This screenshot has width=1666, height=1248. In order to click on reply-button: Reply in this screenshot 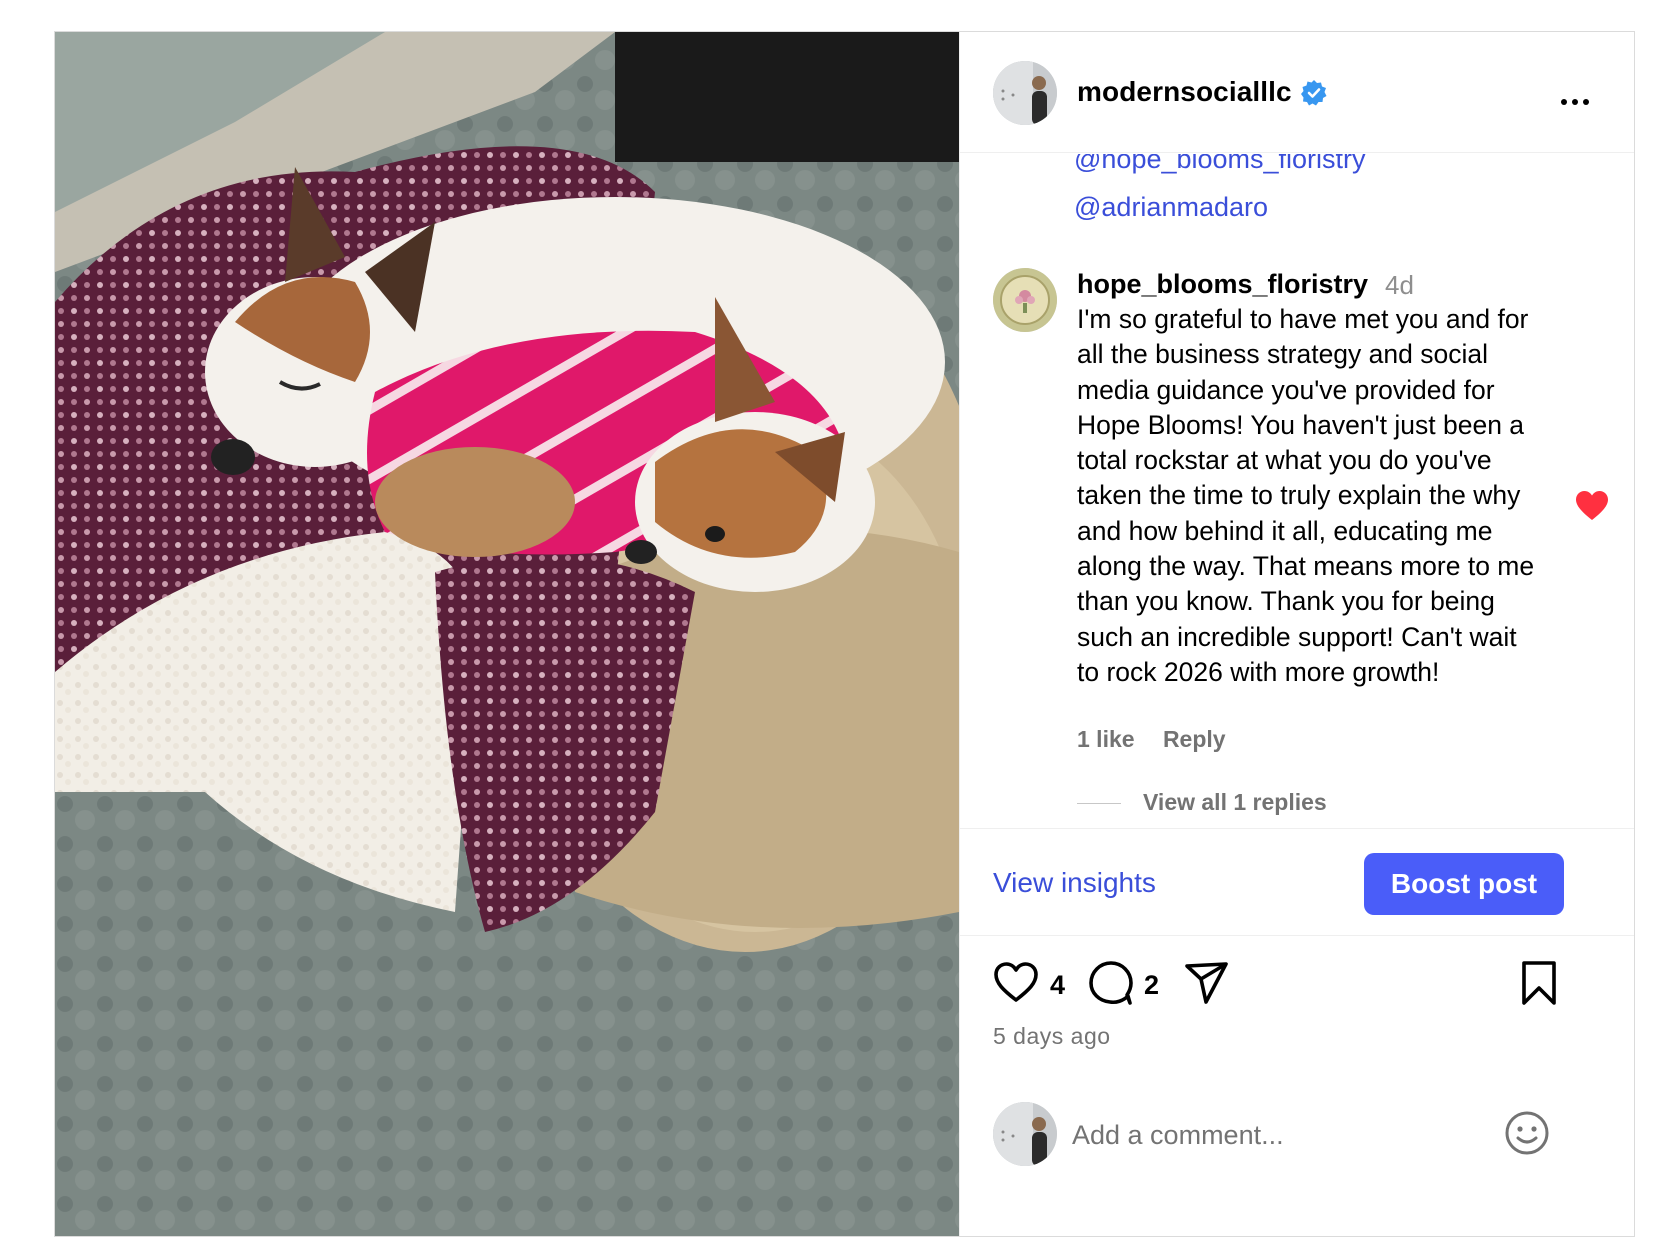, I will do `click(1194, 739)`.